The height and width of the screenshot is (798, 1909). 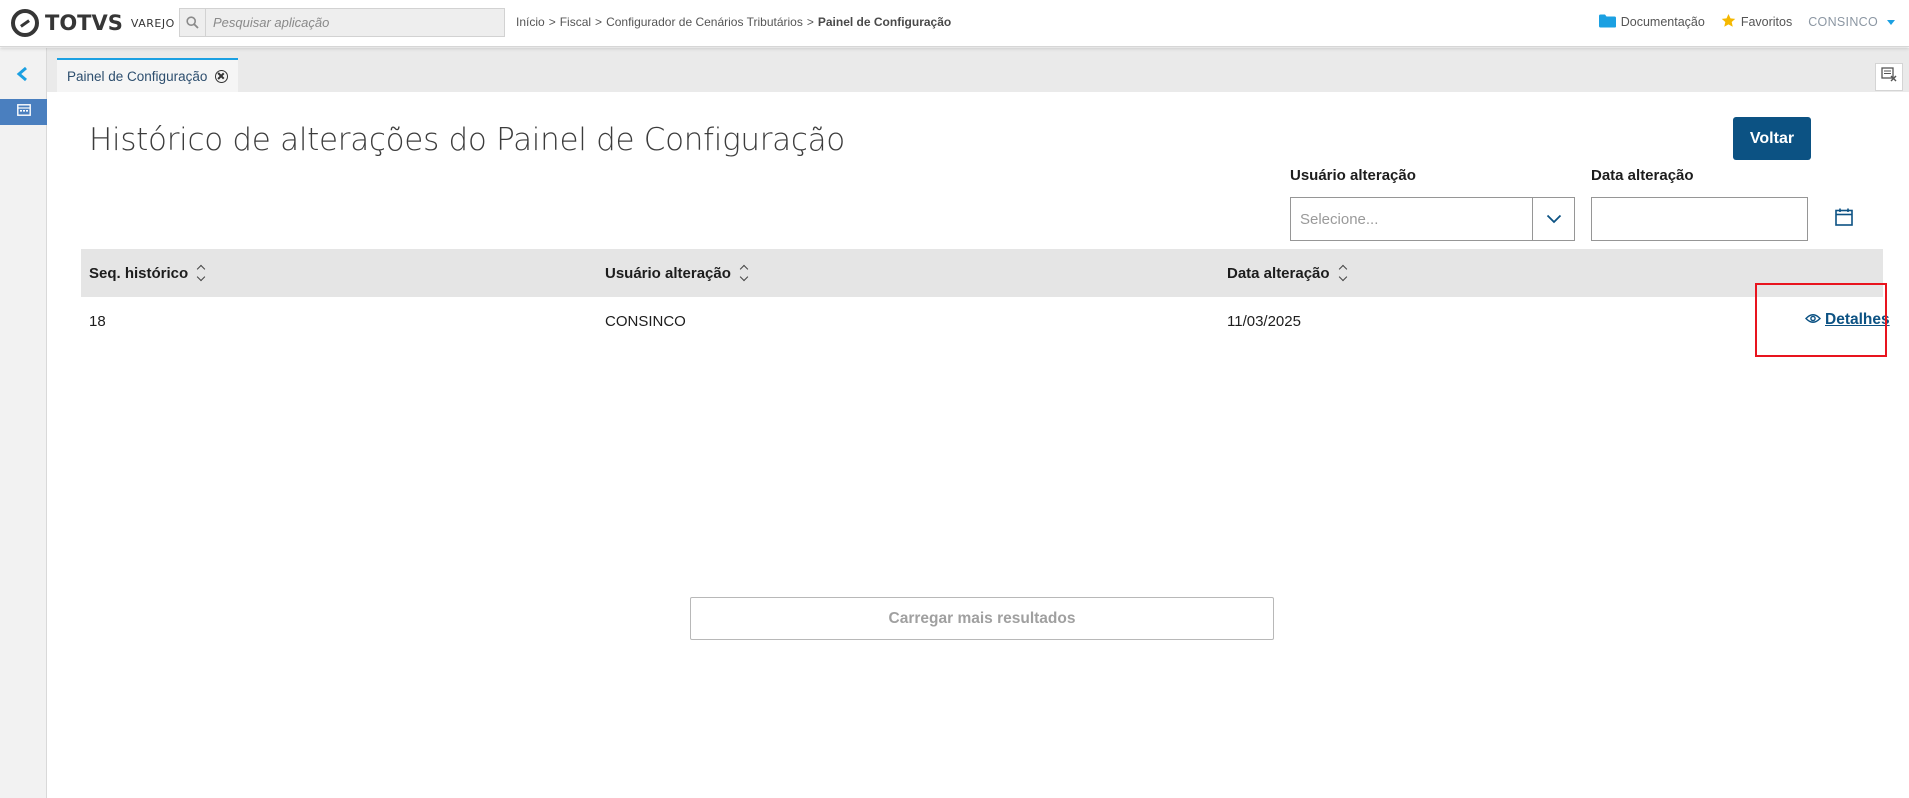 I want to click on user-name: CONSINCO, so click(x=1843, y=22).